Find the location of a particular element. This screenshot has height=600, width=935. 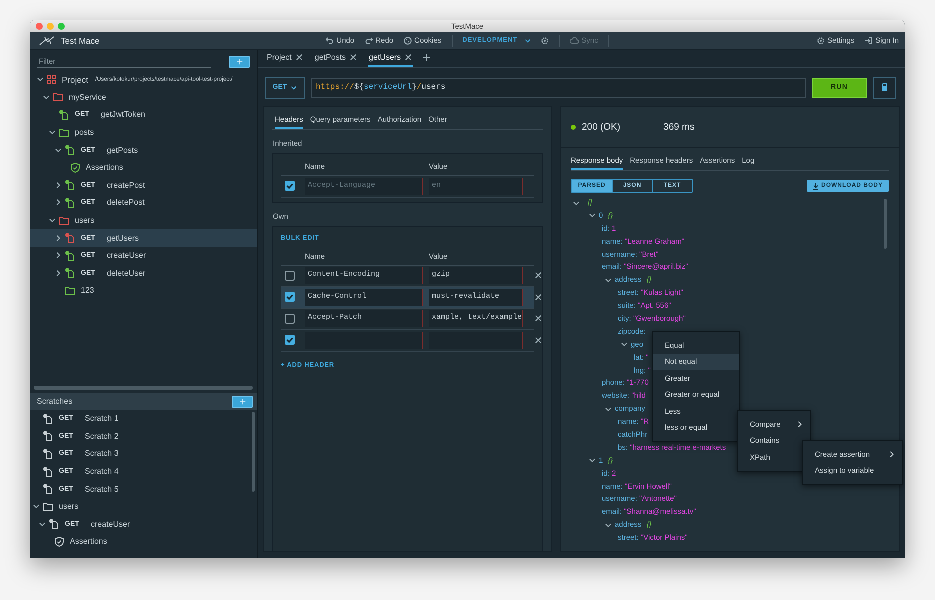

undo-icon is located at coordinates (330, 40).